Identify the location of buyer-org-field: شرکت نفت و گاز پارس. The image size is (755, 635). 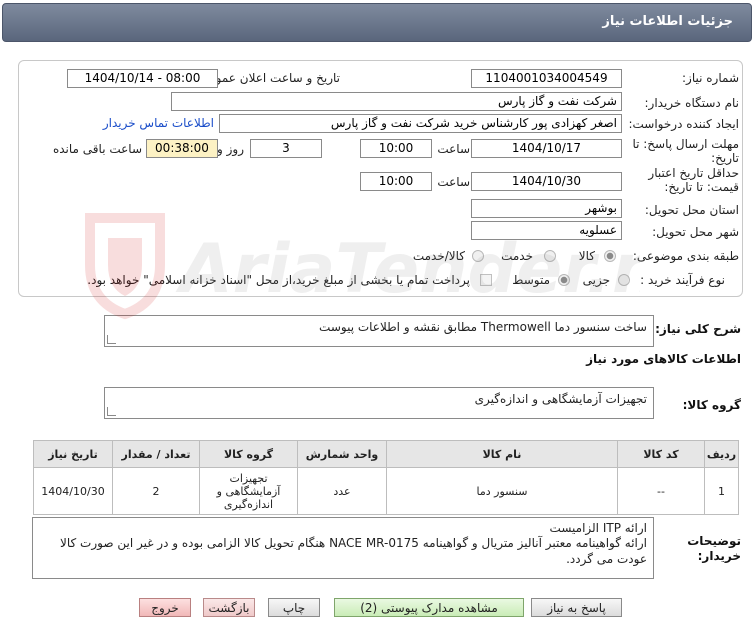
(396, 101).